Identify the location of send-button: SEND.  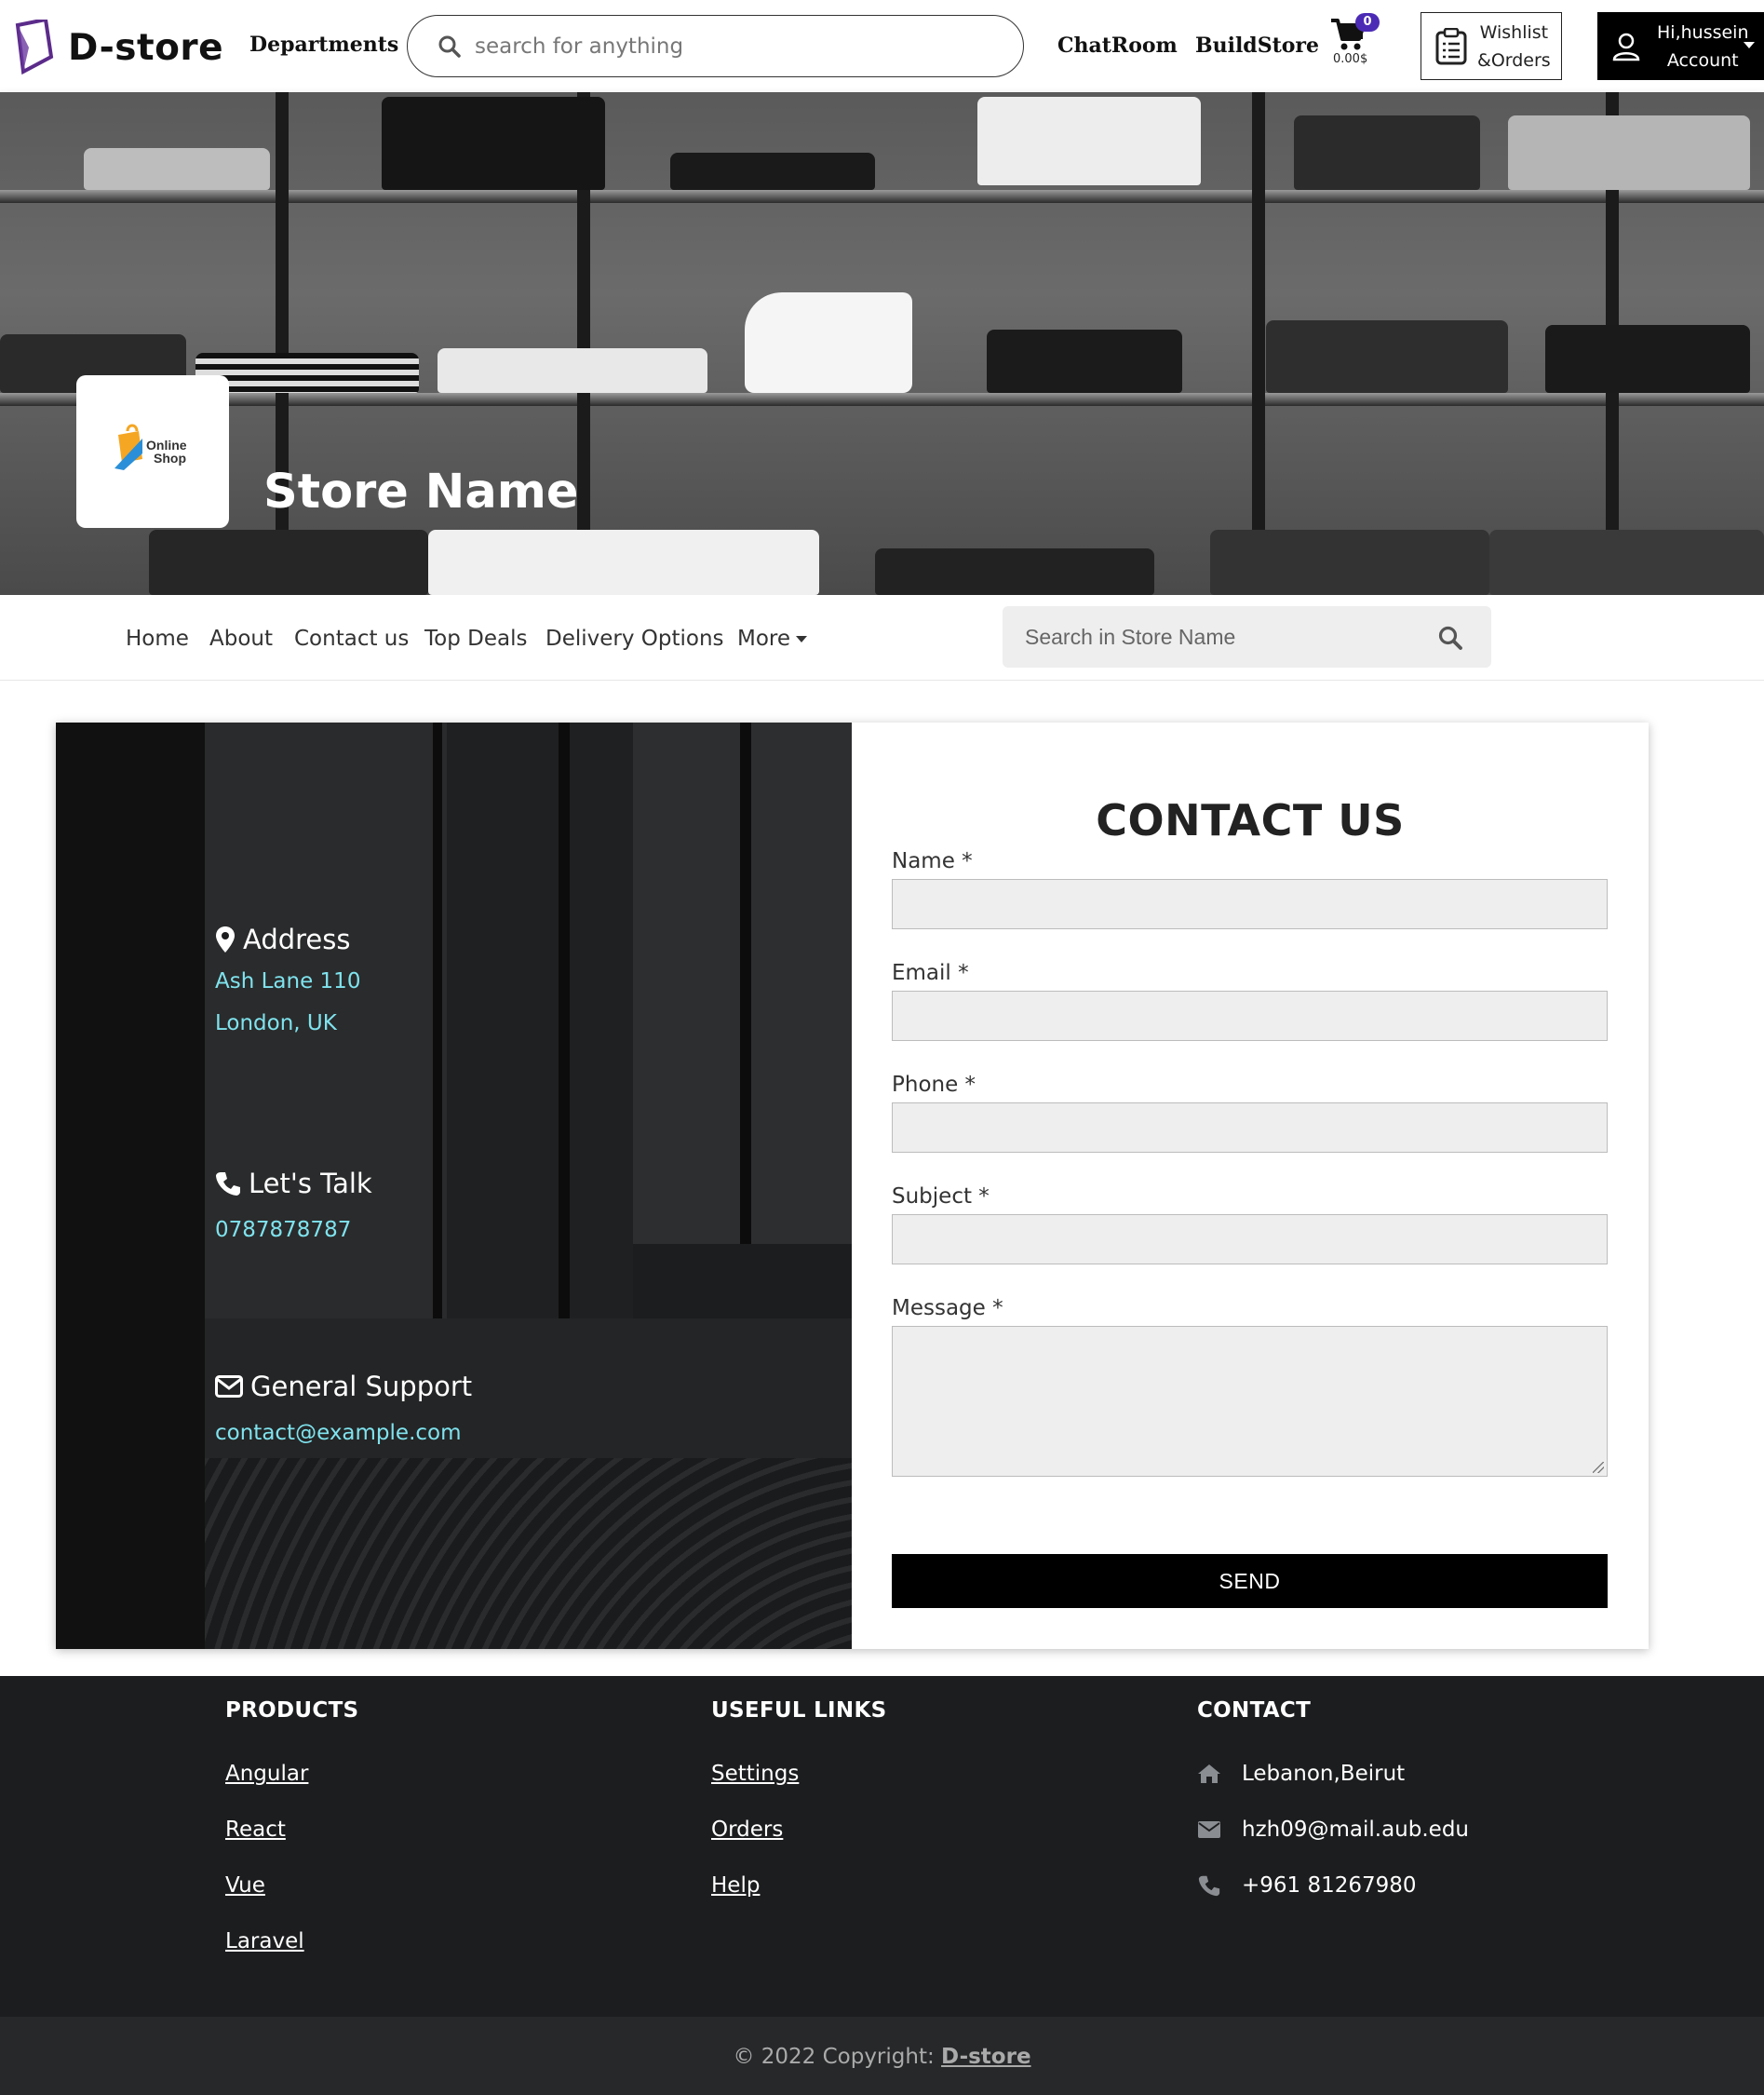
(1250, 1581).